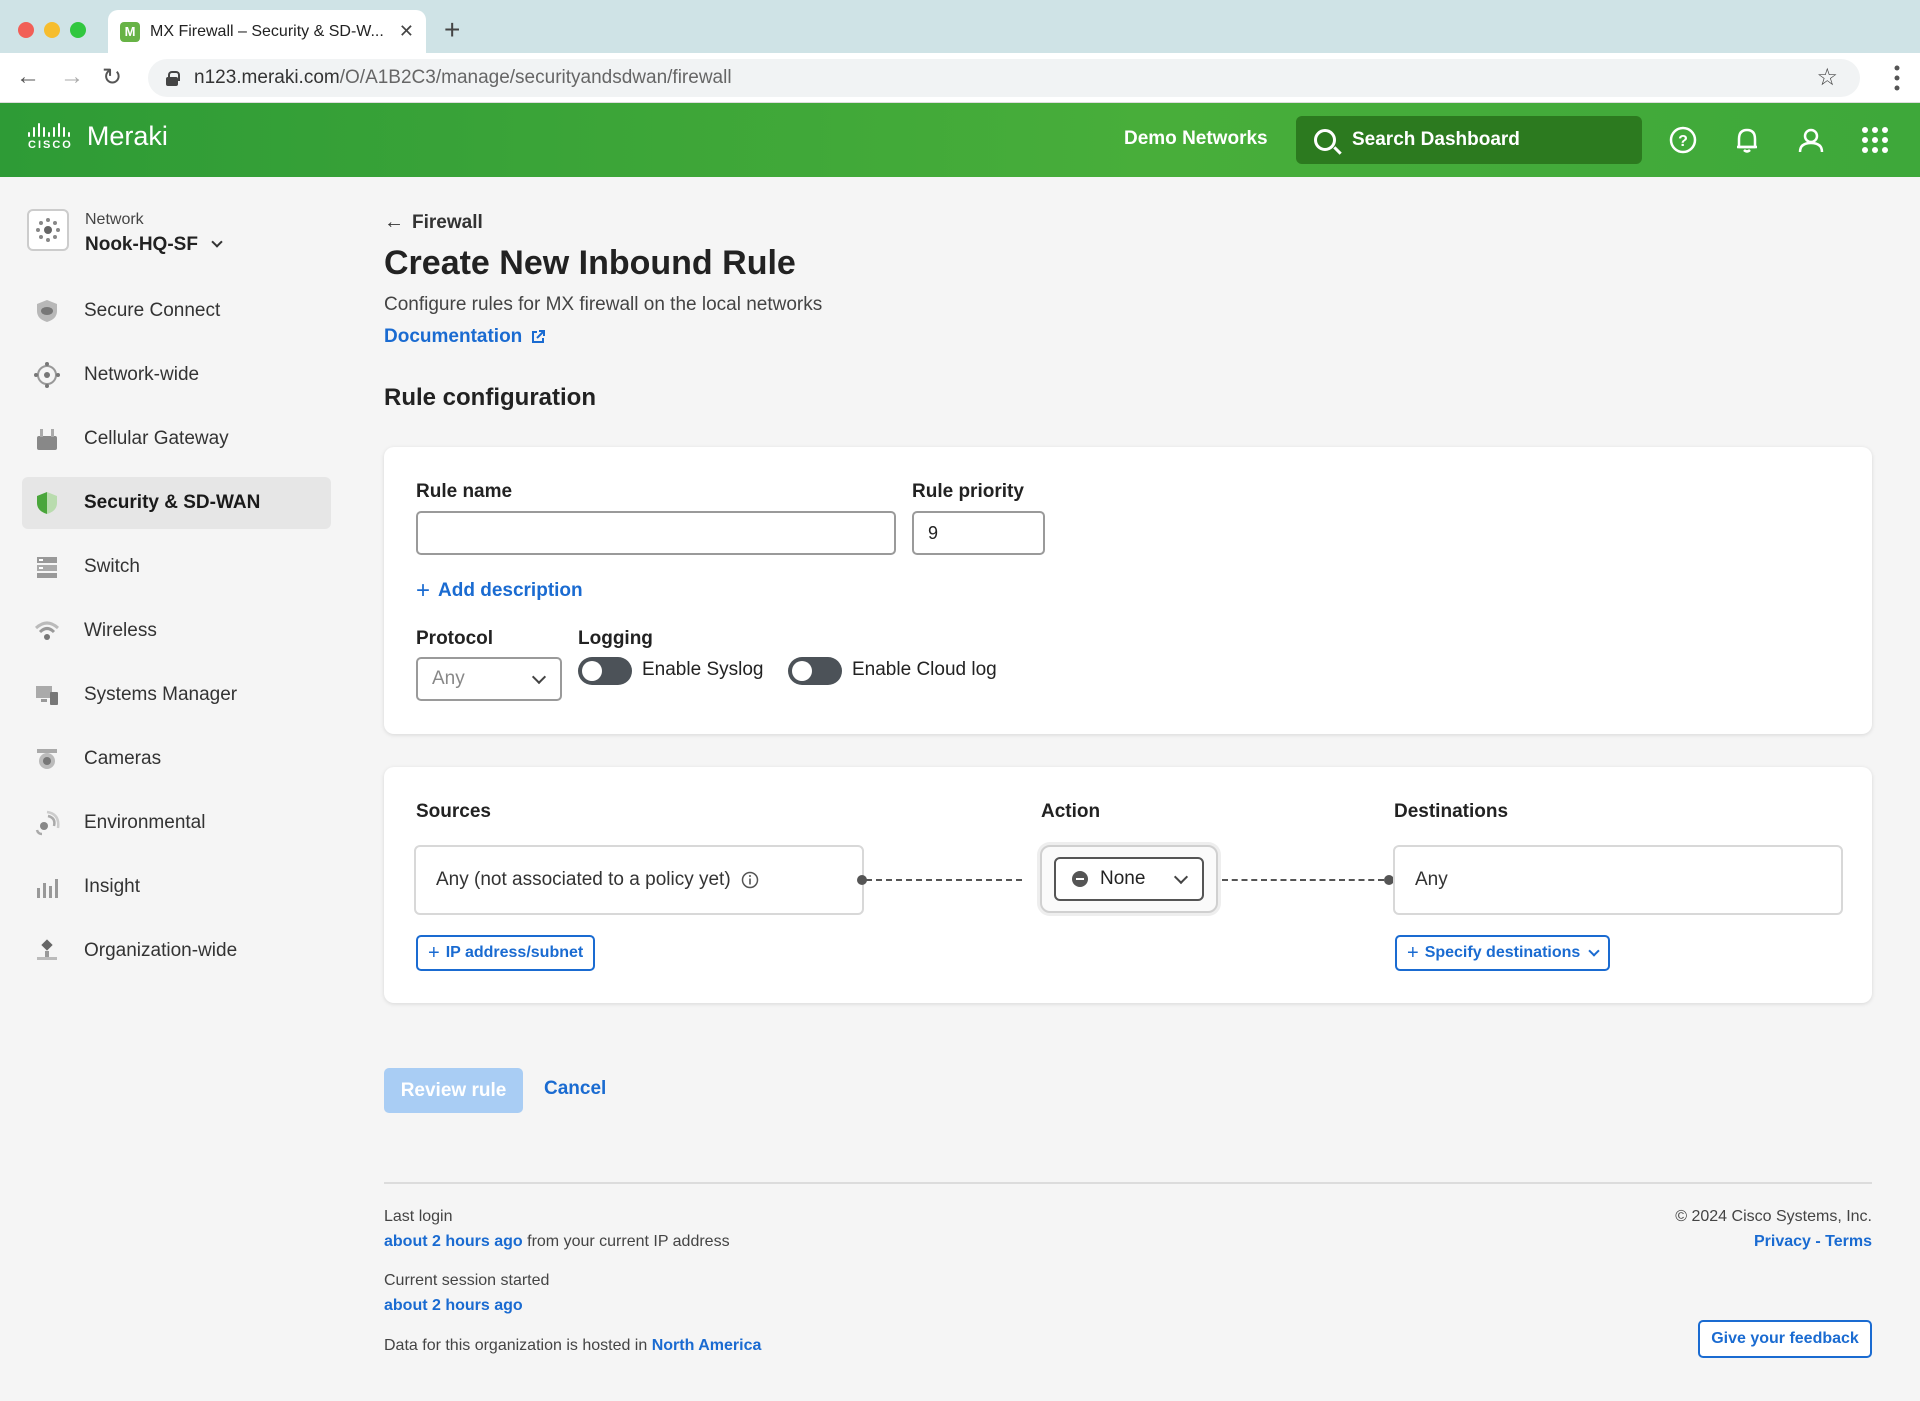  What do you see at coordinates (707, 1345) in the screenshot?
I see `hosted-region-link: North America` at bounding box center [707, 1345].